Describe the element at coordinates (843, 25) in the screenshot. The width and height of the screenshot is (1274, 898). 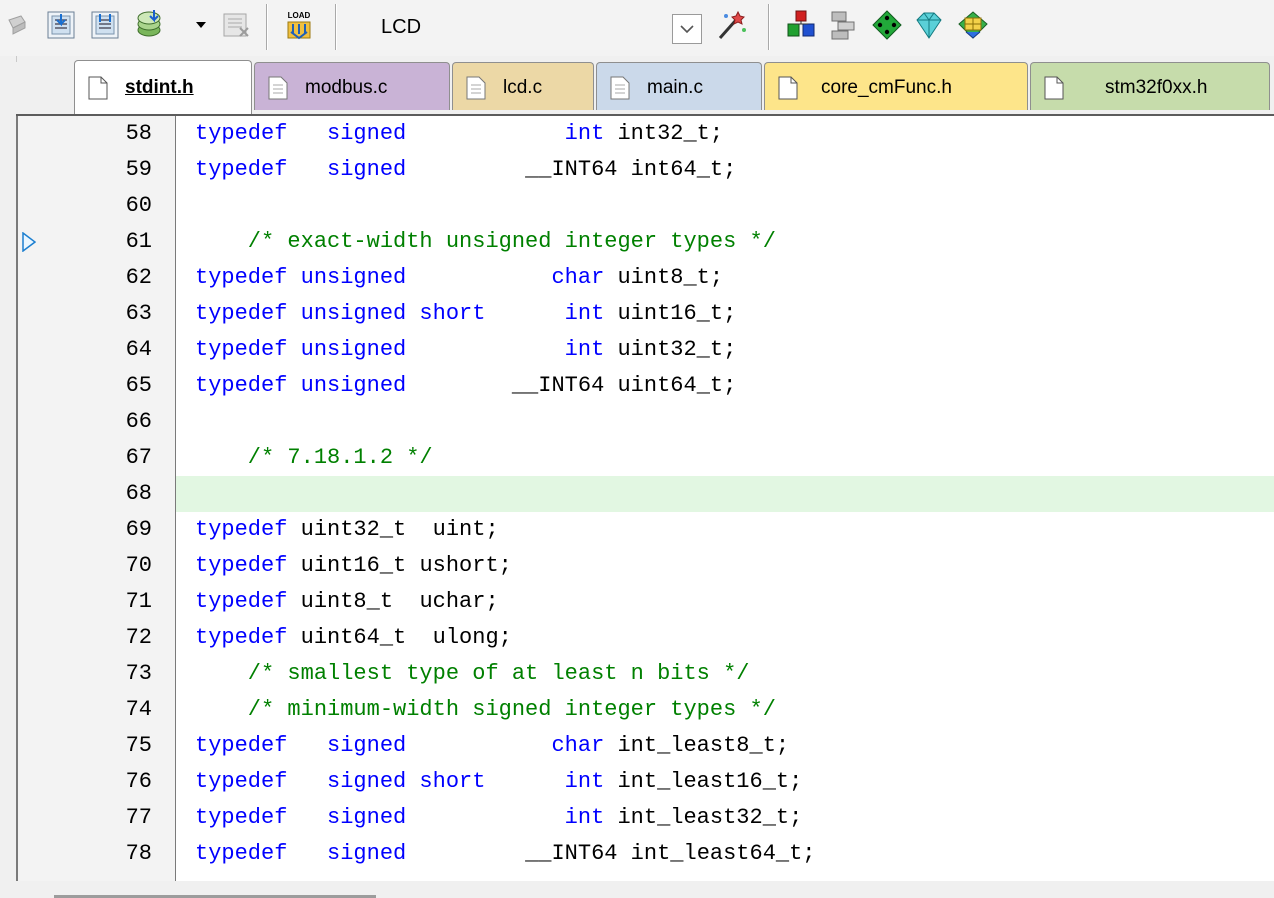
I see `select-software-packs-icon` at that location.